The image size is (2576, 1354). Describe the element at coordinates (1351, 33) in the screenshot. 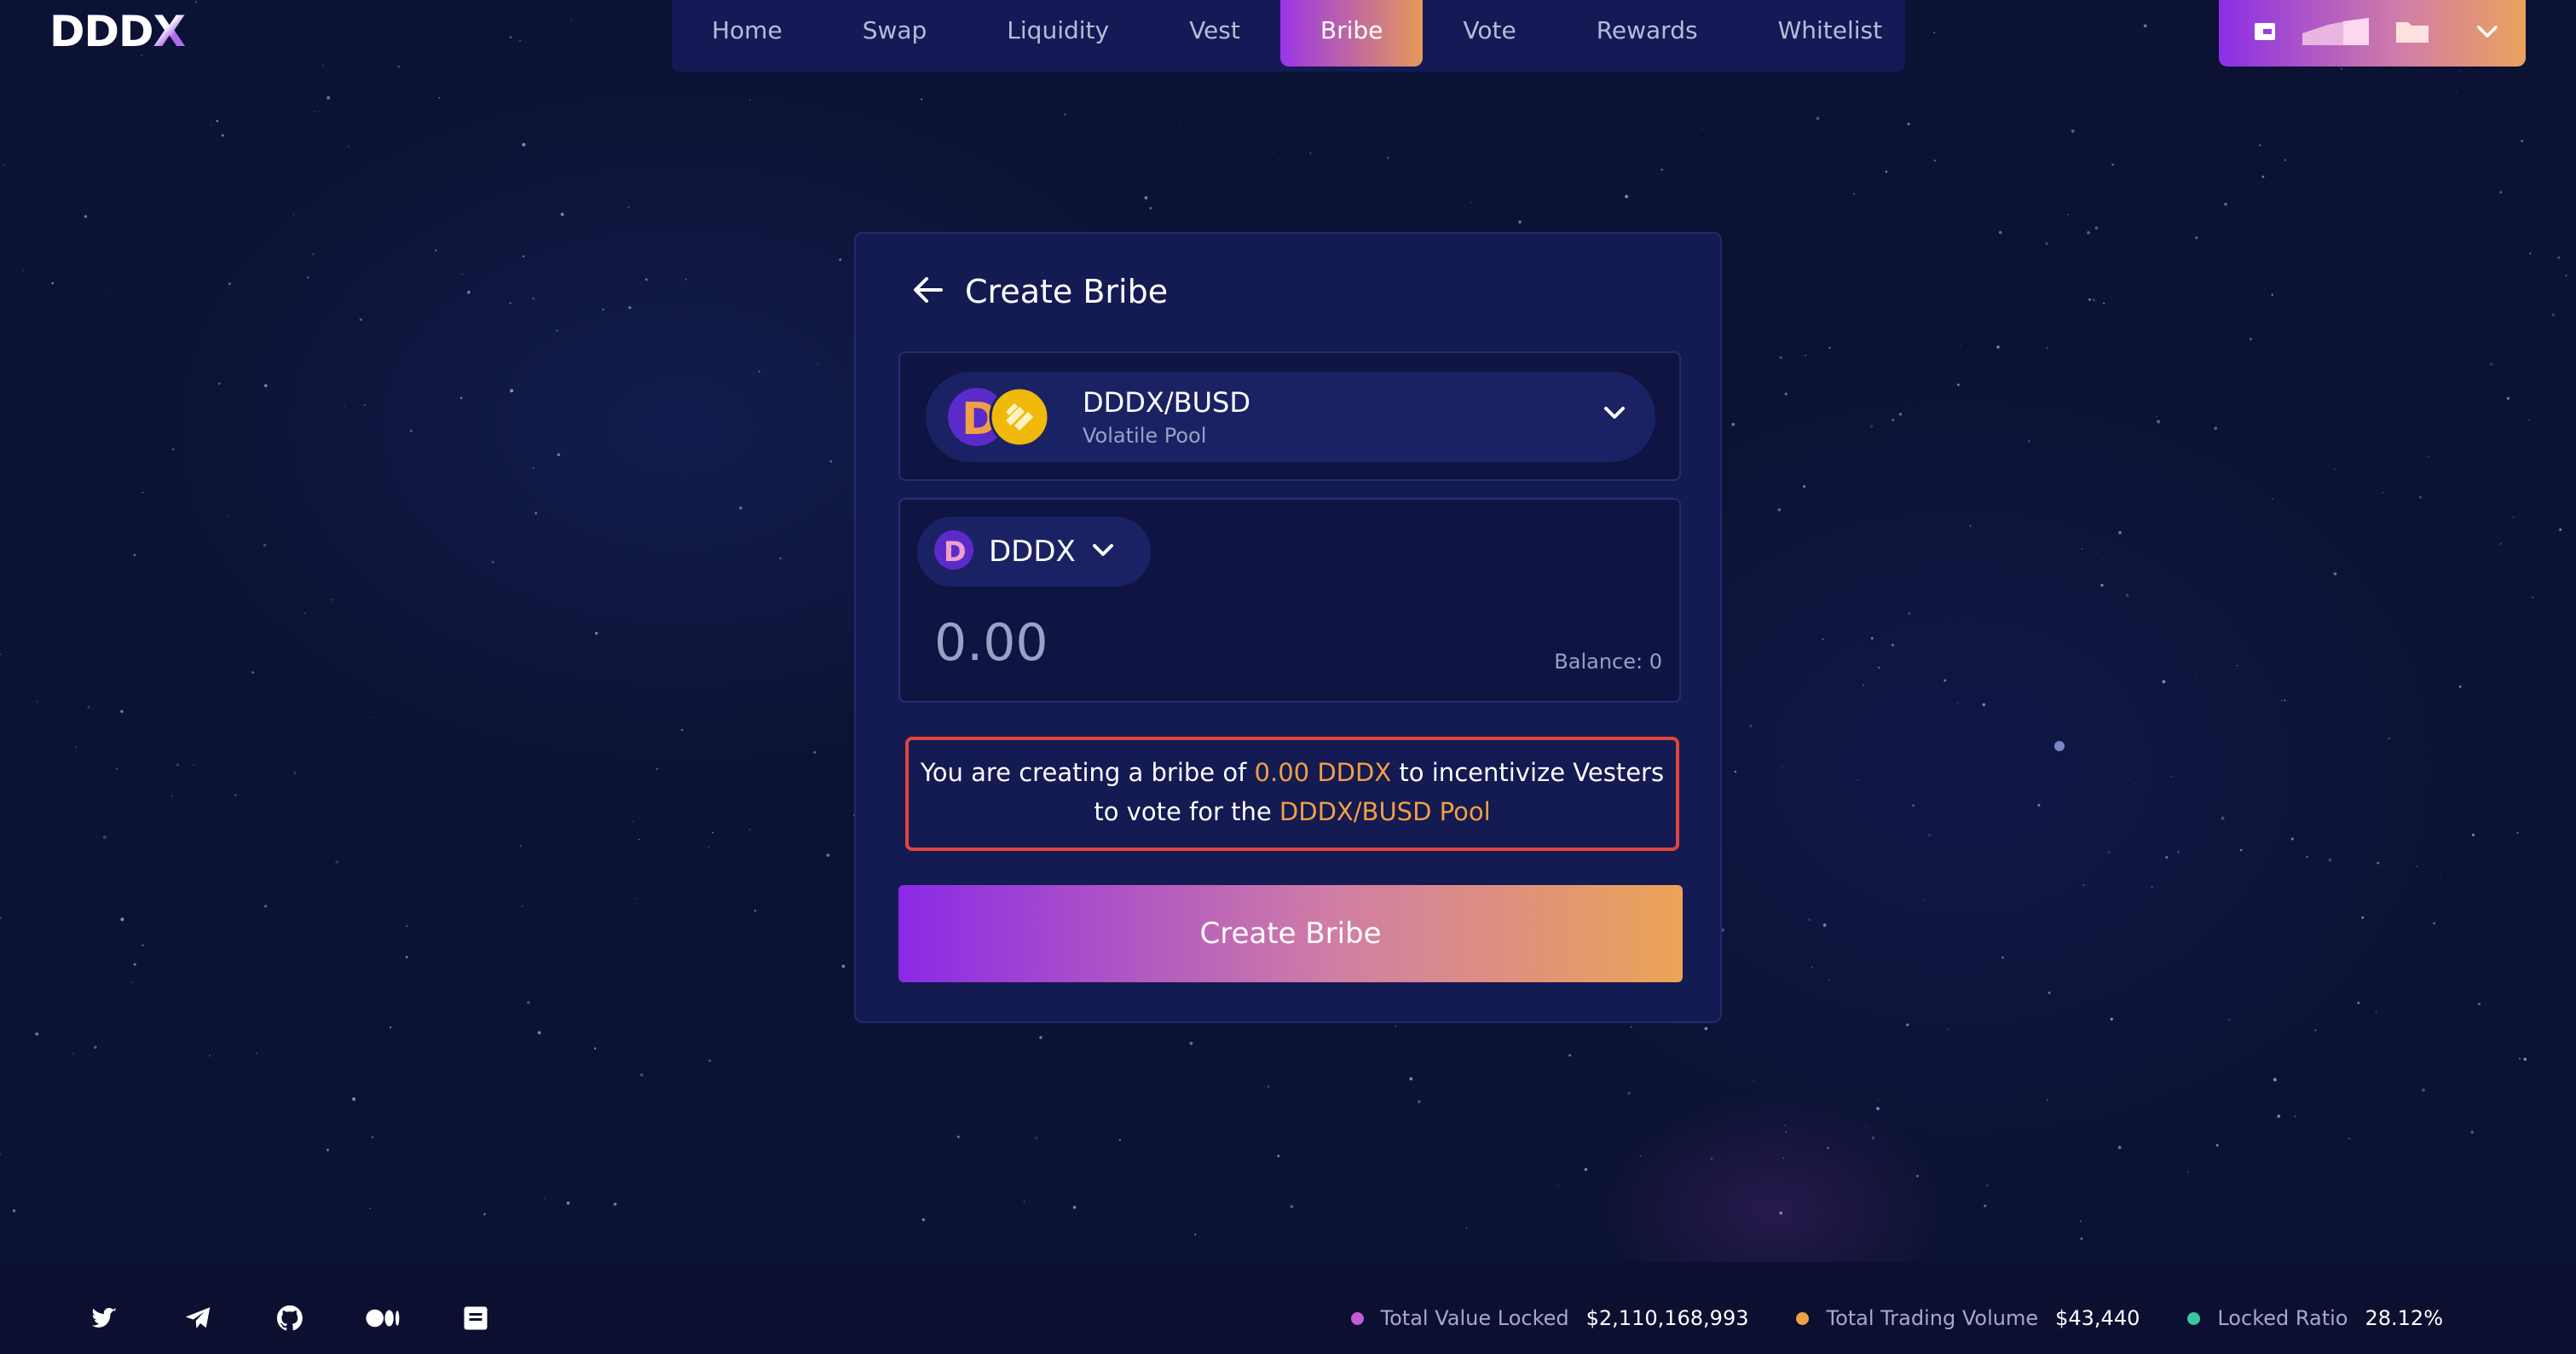

I see `nav-bribe: Bribe` at that location.